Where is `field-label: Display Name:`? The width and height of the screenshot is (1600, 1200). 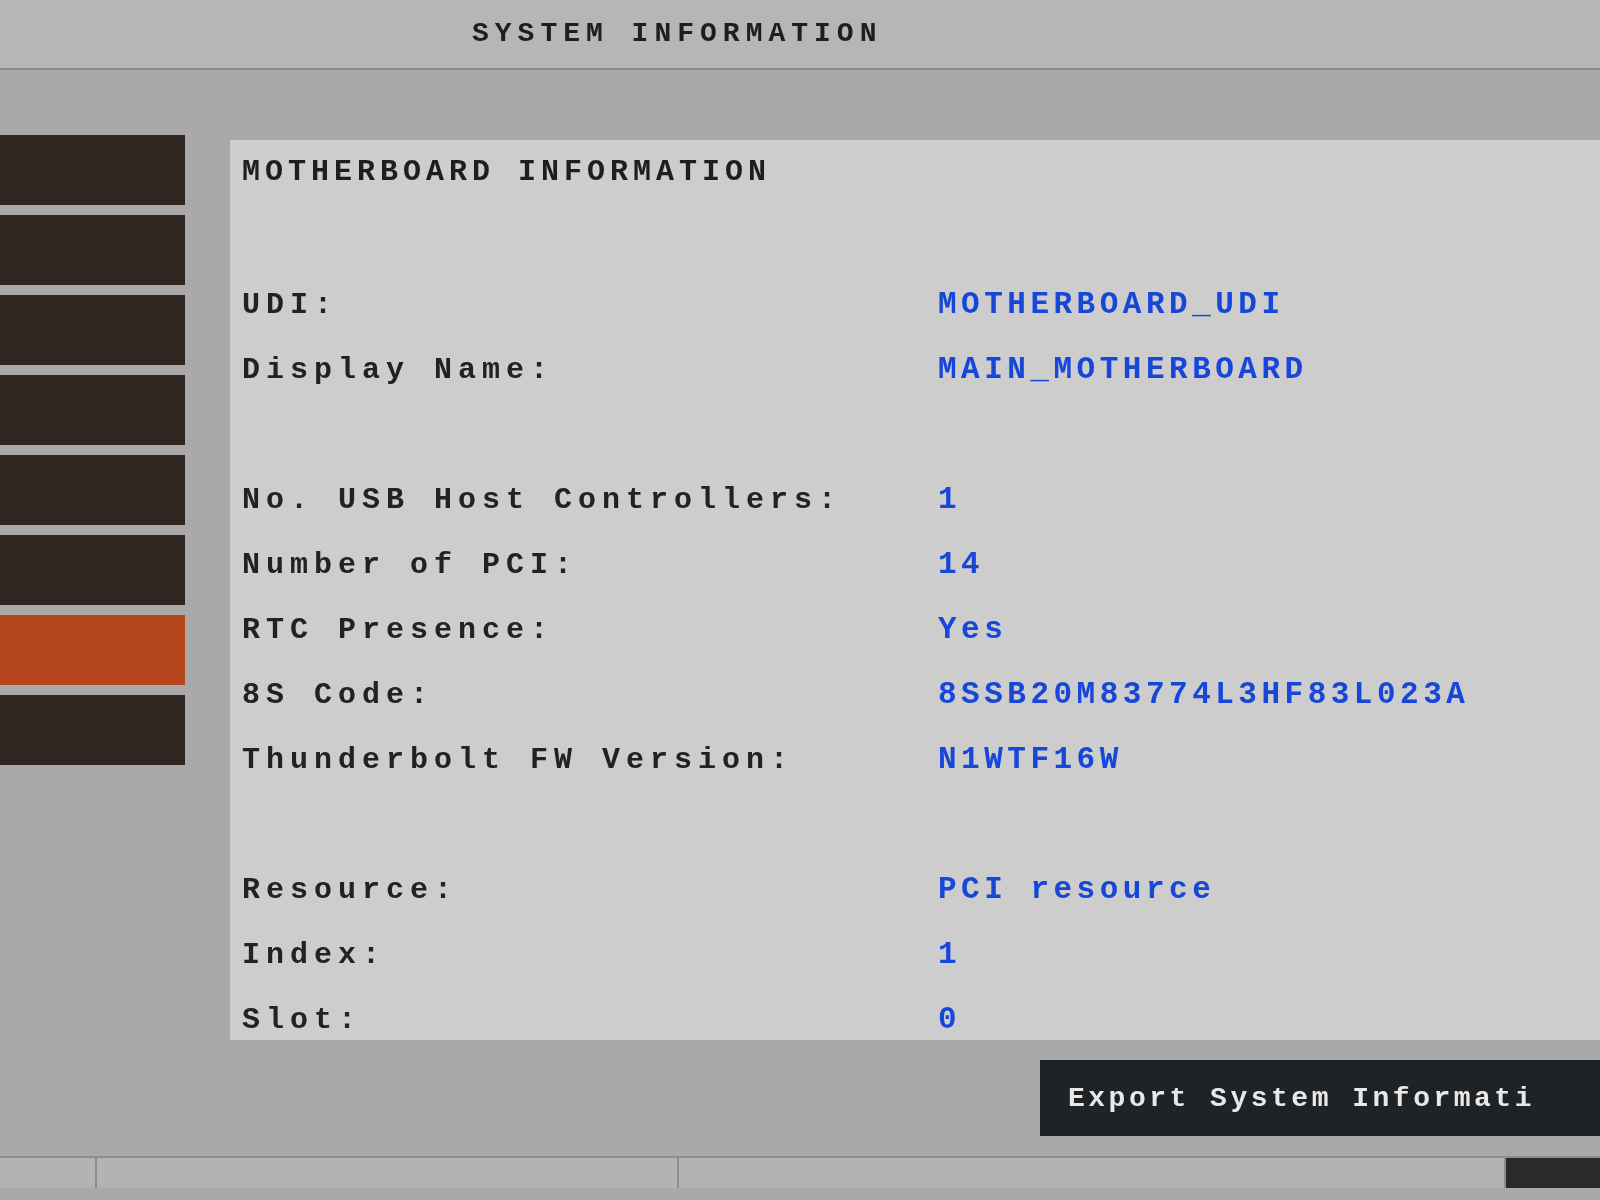 field-label: Display Name: is located at coordinates (398, 370).